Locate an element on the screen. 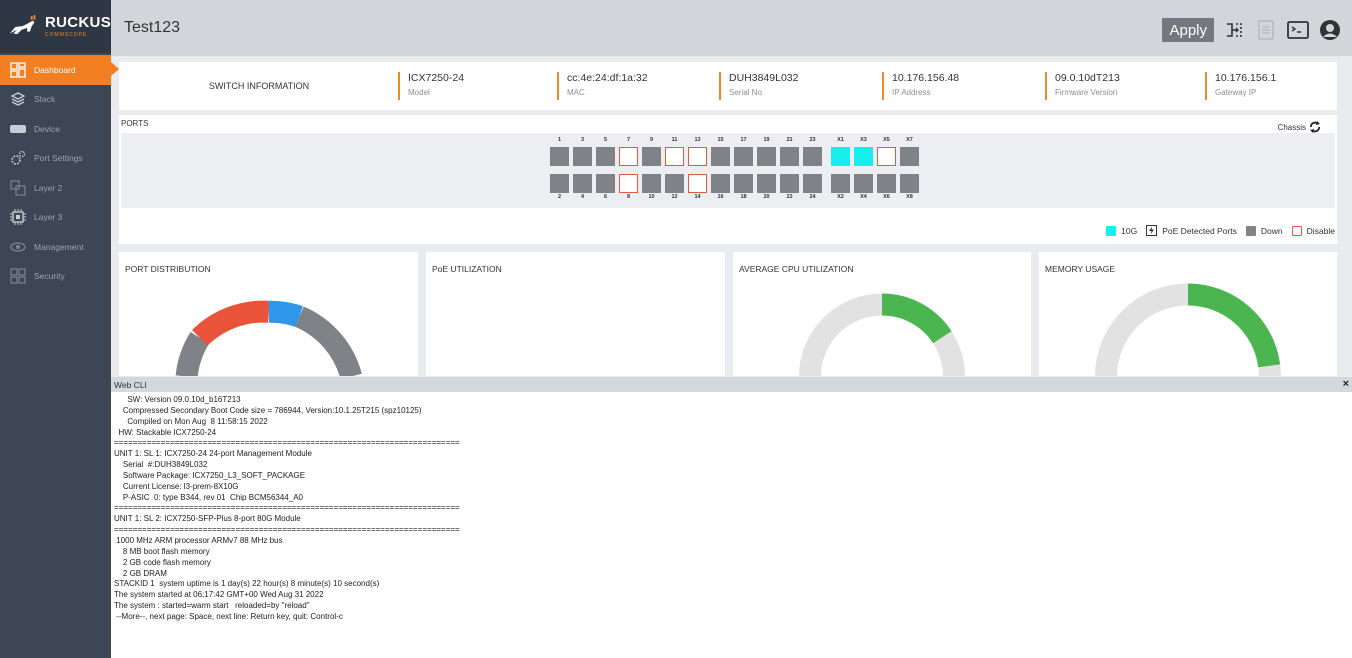 The image size is (1352, 658). port-x8 is located at coordinates (909, 183).